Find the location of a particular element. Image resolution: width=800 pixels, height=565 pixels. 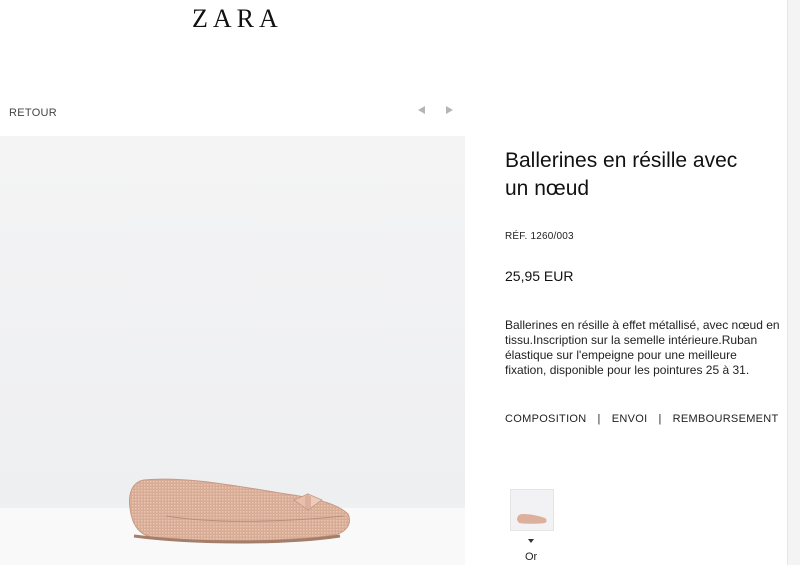

tab-envoi: ENVOI is located at coordinates (630, 419).